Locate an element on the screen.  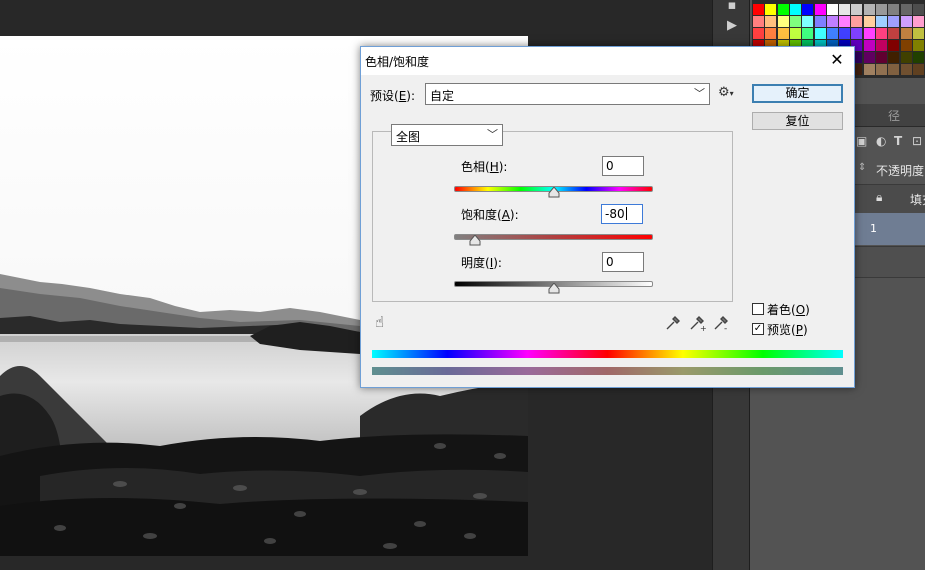
play-icon: ▶ is located at coordinates (732, 26).